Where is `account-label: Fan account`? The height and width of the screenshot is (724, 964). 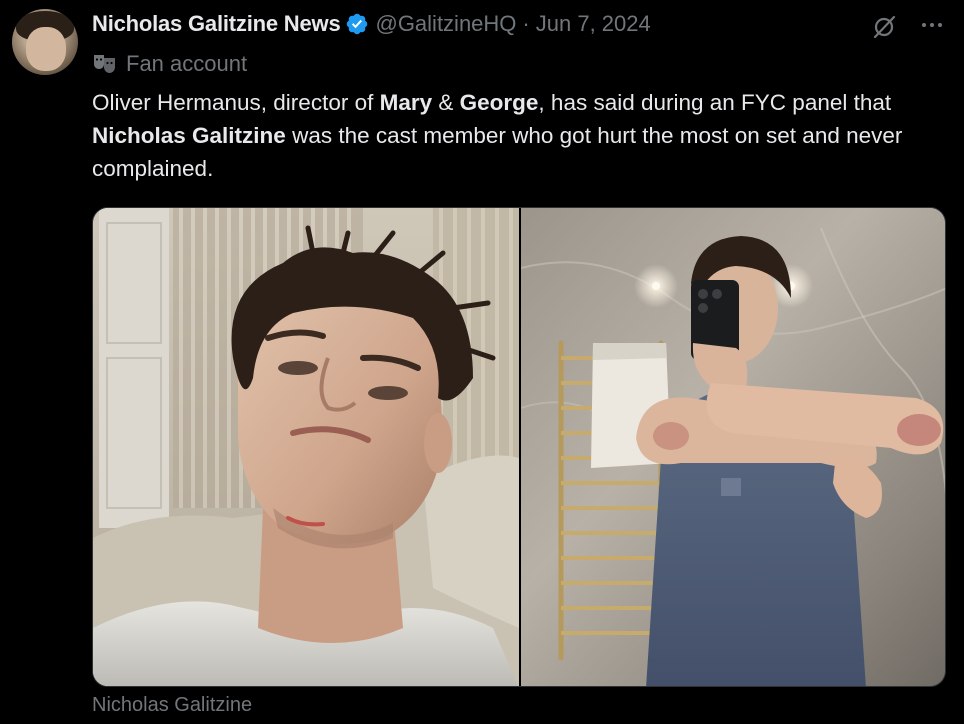 account-label: Fan account is located at coordinates (169, 64).